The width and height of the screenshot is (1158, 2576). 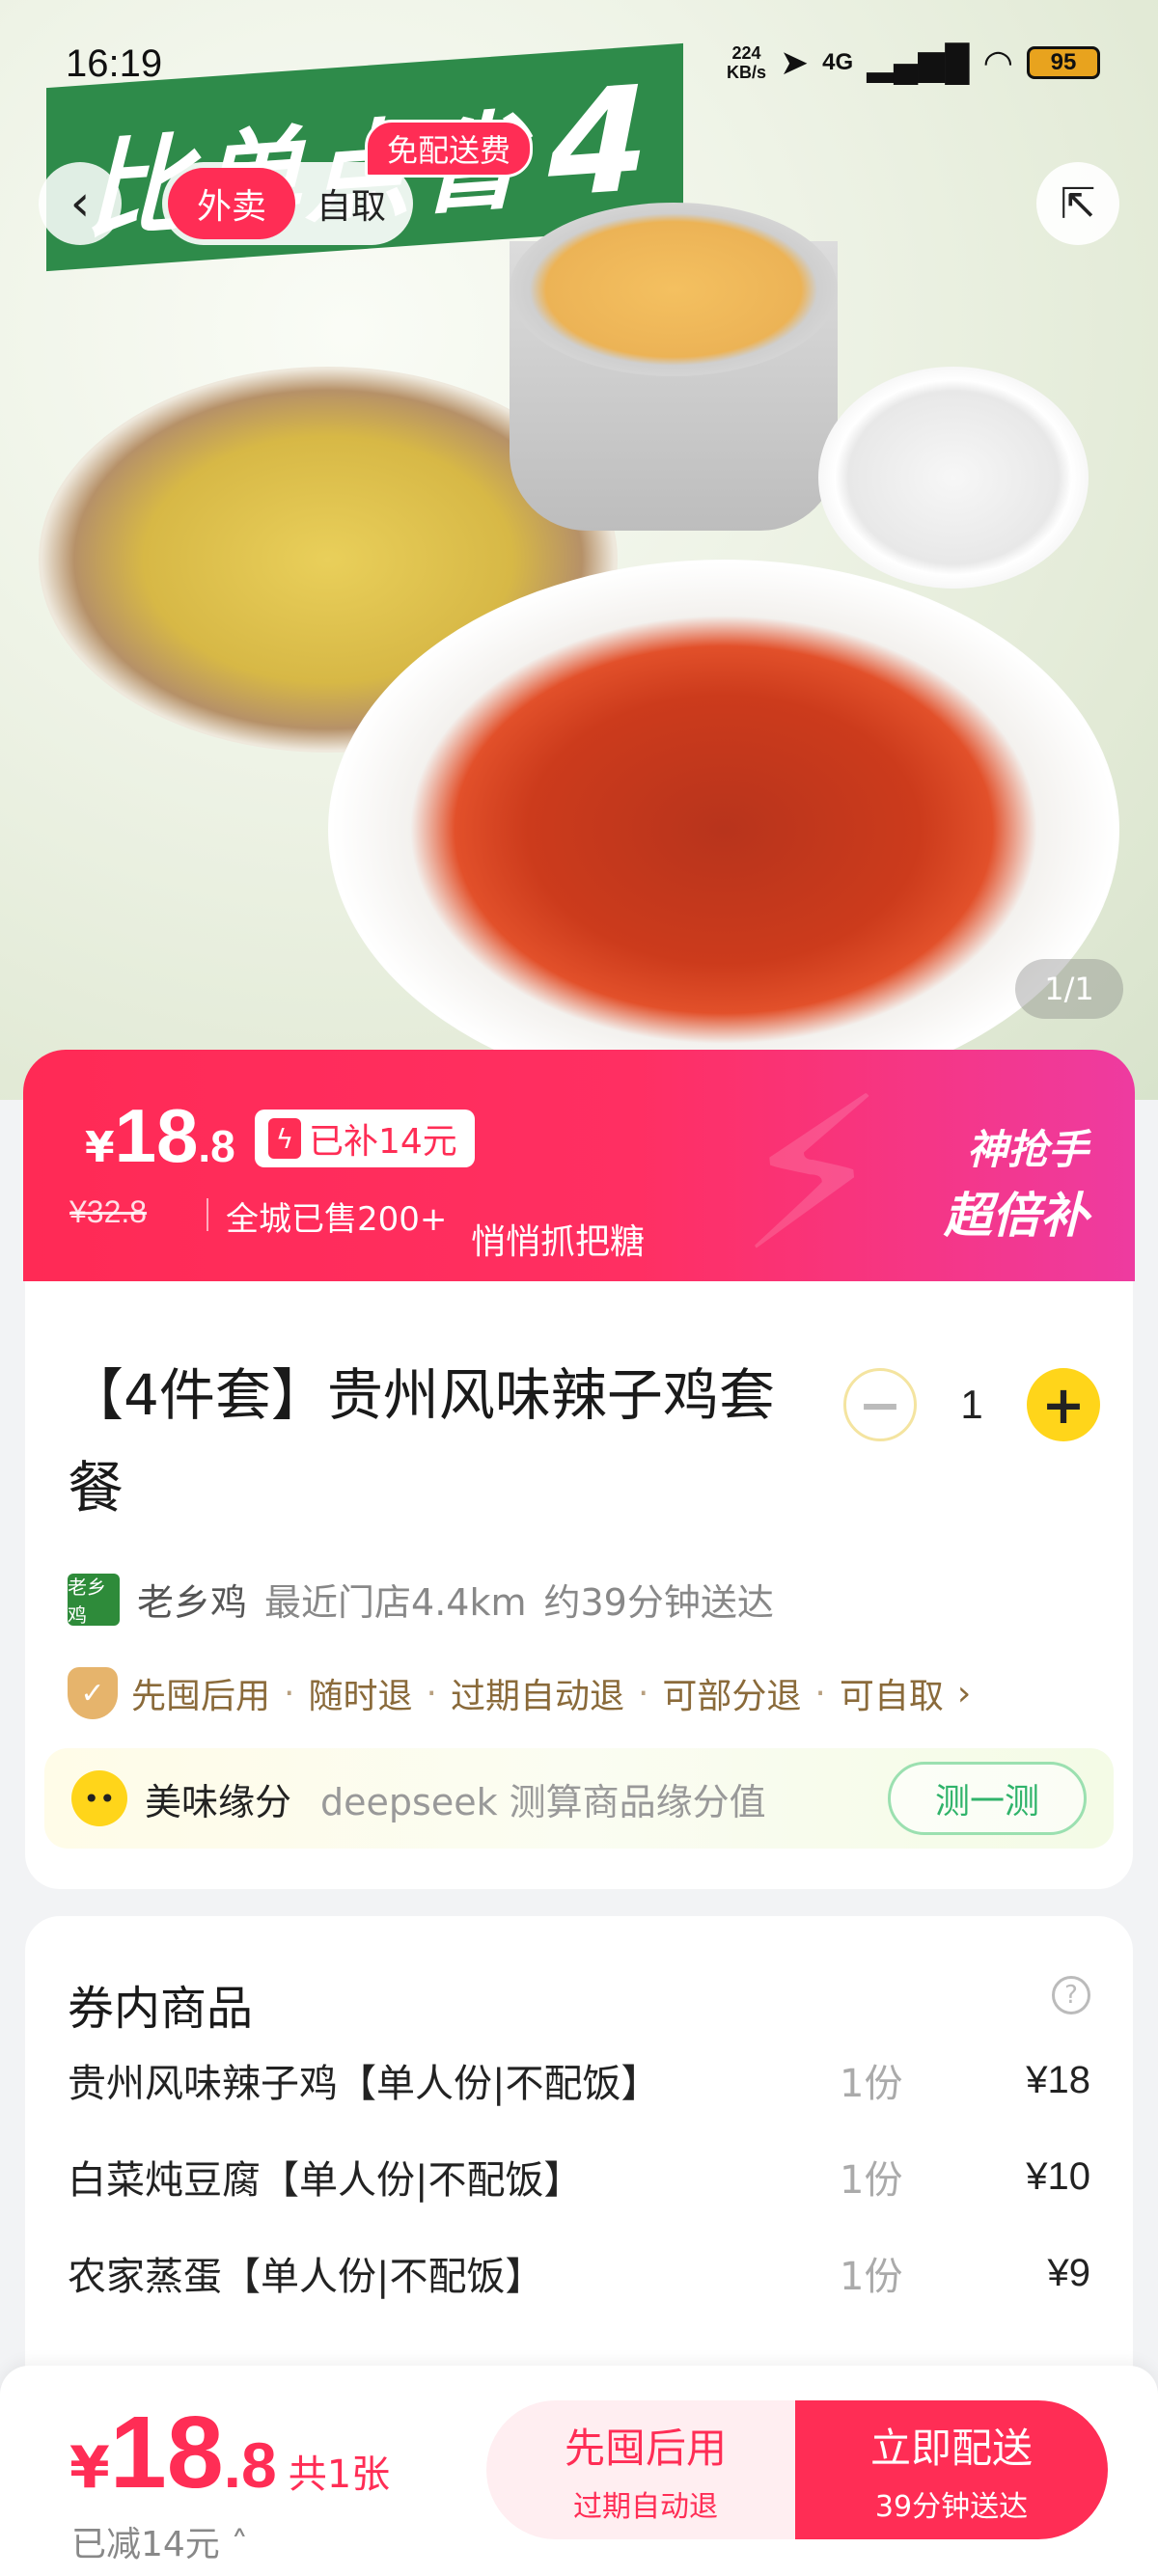 I want to click on network-speed: 224 KB/s, so click(x=746, y=63).